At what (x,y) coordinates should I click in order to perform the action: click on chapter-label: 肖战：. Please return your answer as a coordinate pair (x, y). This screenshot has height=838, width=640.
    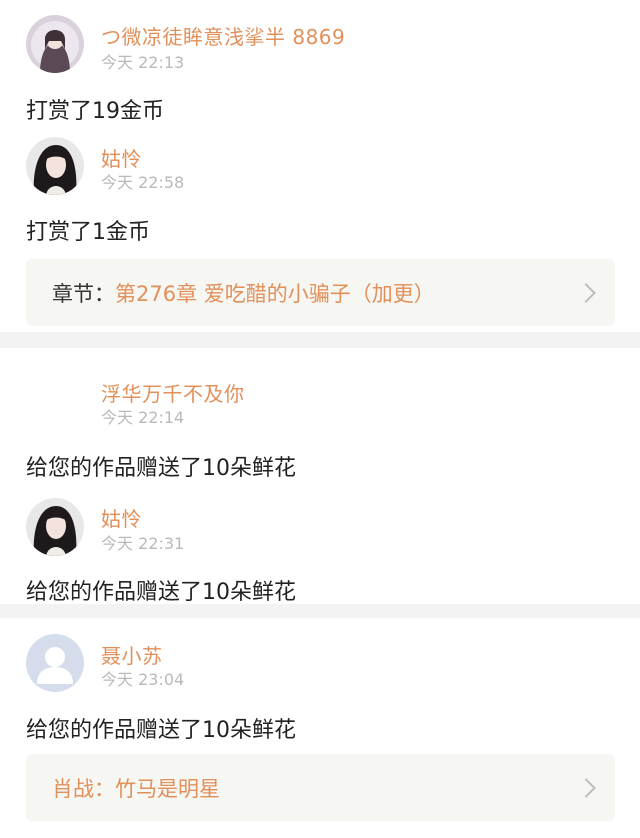
    Looking at the image, I should click on (83, 788).